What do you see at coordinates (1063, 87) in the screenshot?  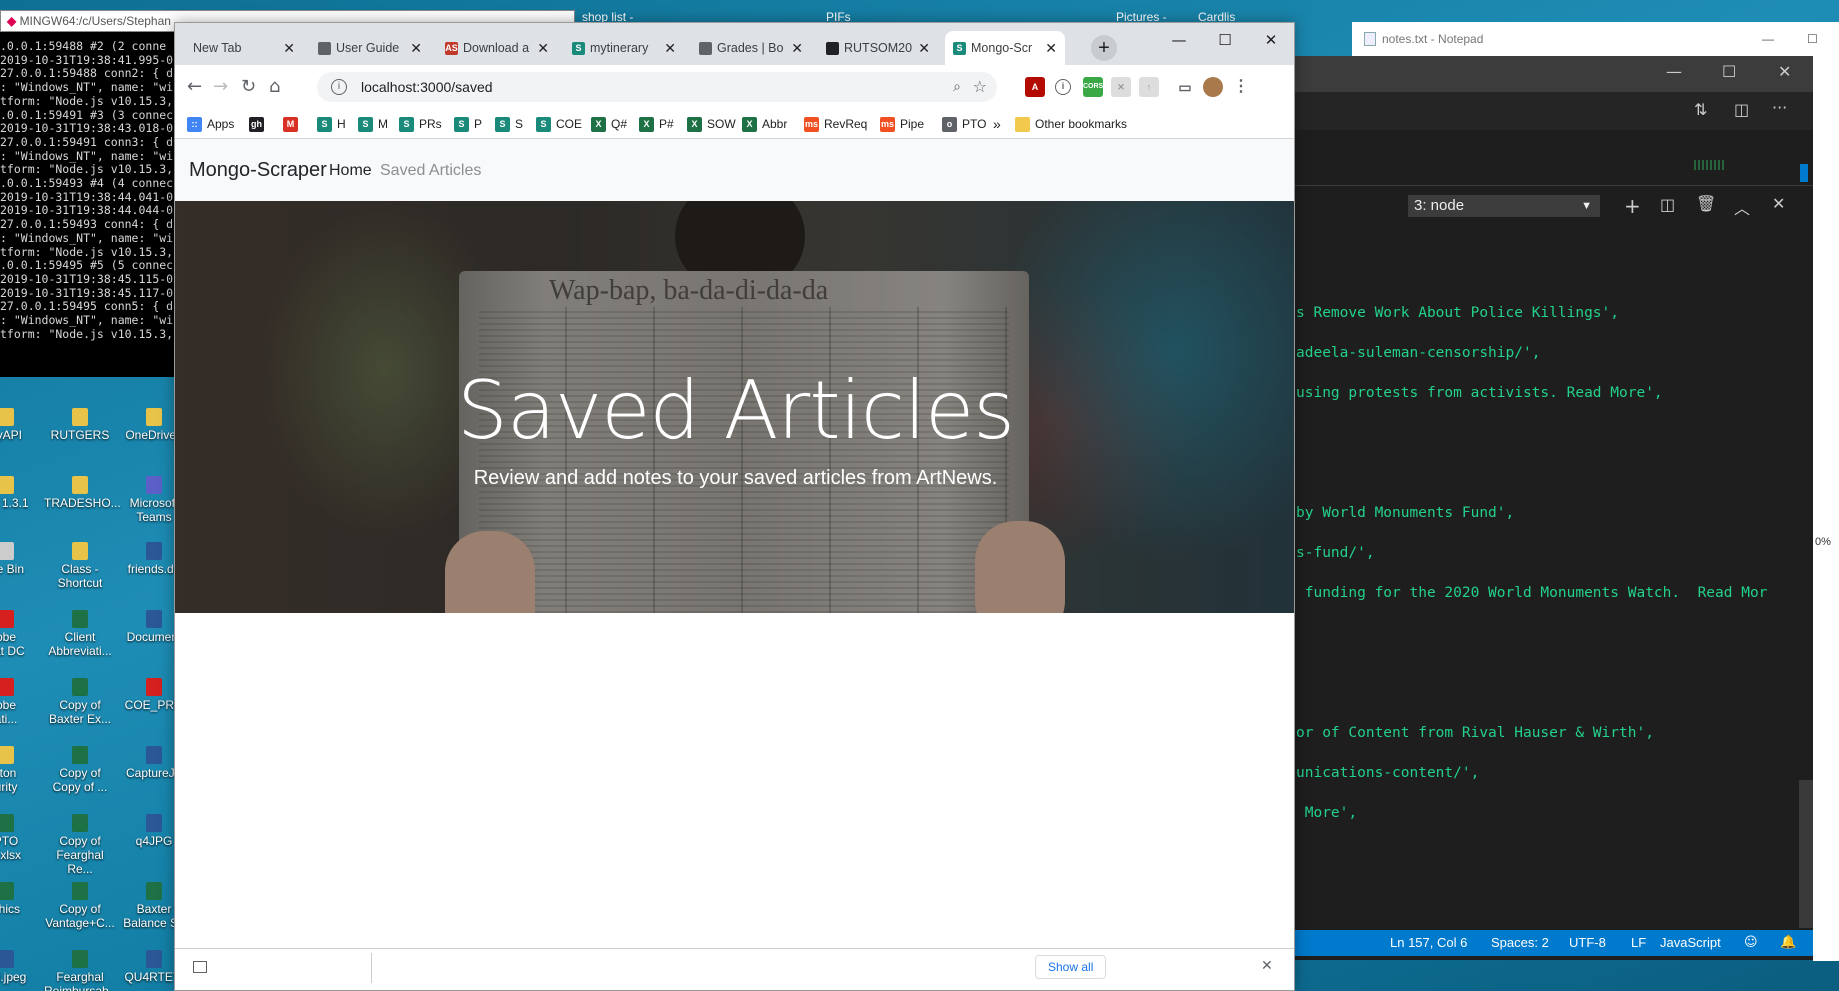 I see `extension-icon: i` at bounding box center [1063, 87].